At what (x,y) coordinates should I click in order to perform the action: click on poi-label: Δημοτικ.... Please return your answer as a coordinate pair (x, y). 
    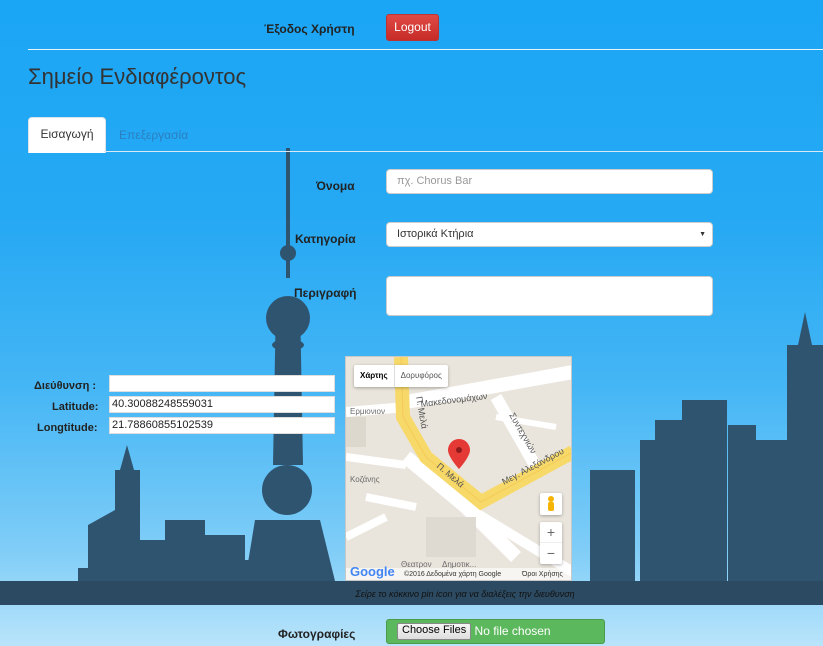
    Looking at the image, I should click on (459, 564).